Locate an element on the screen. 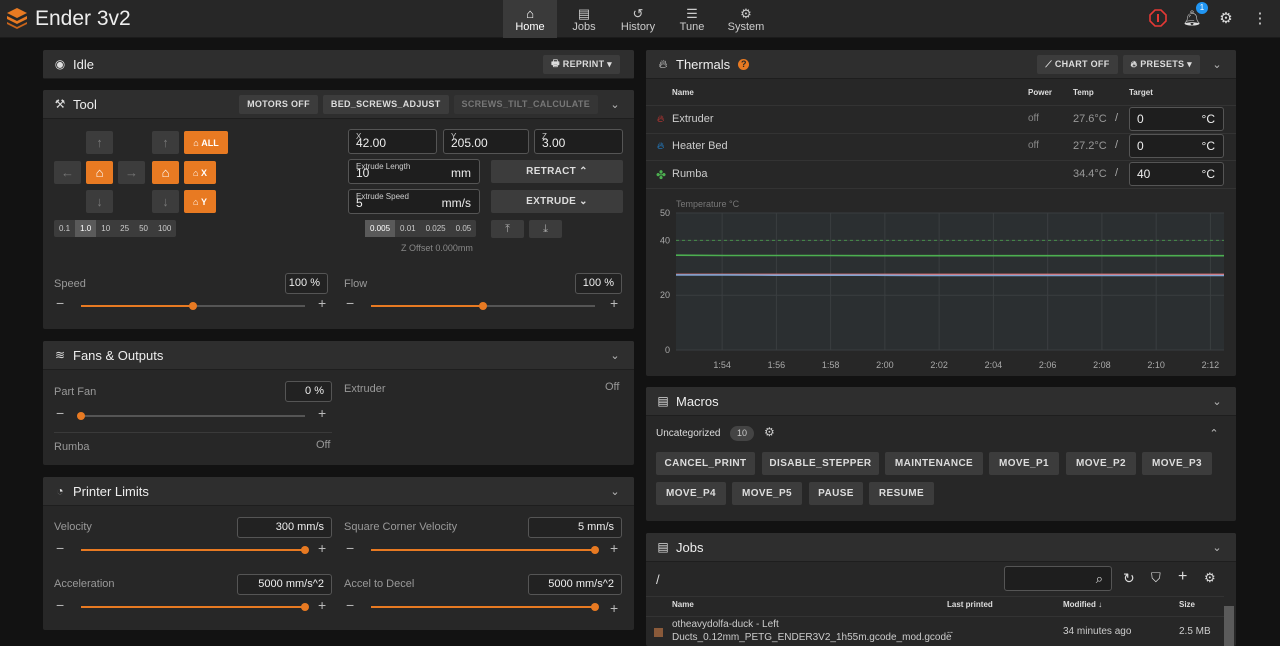 This screenshot has height=646, width=1280. macro-maintenance: MAINTENANCE is located at coordinates (934, 463).